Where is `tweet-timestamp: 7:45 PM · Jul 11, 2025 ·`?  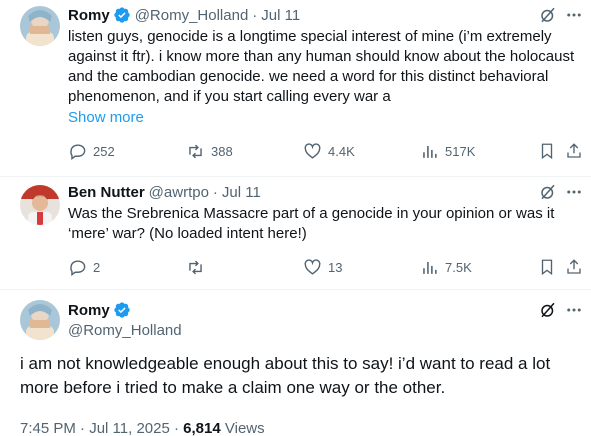 tweet-timestamp: 7:45 PM · Jul 11, 2025 · is located at coordinates (99, 428).